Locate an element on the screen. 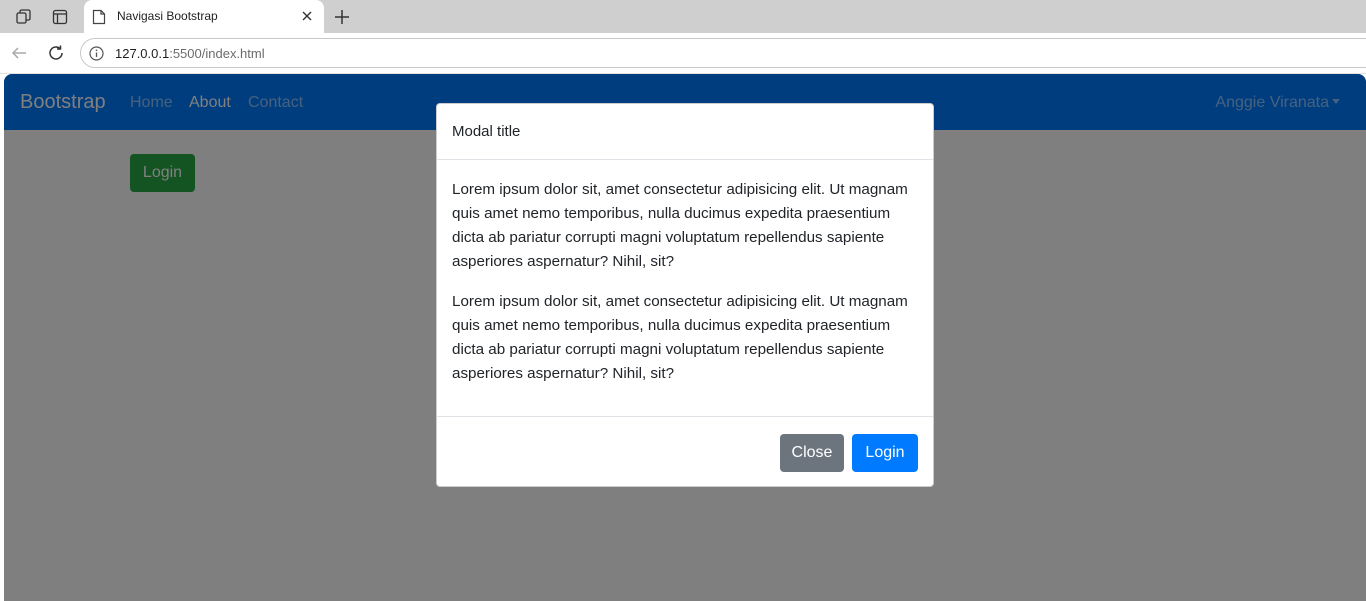 The image size is (1366, 601). back-icon is located at coordinates (19, 53).